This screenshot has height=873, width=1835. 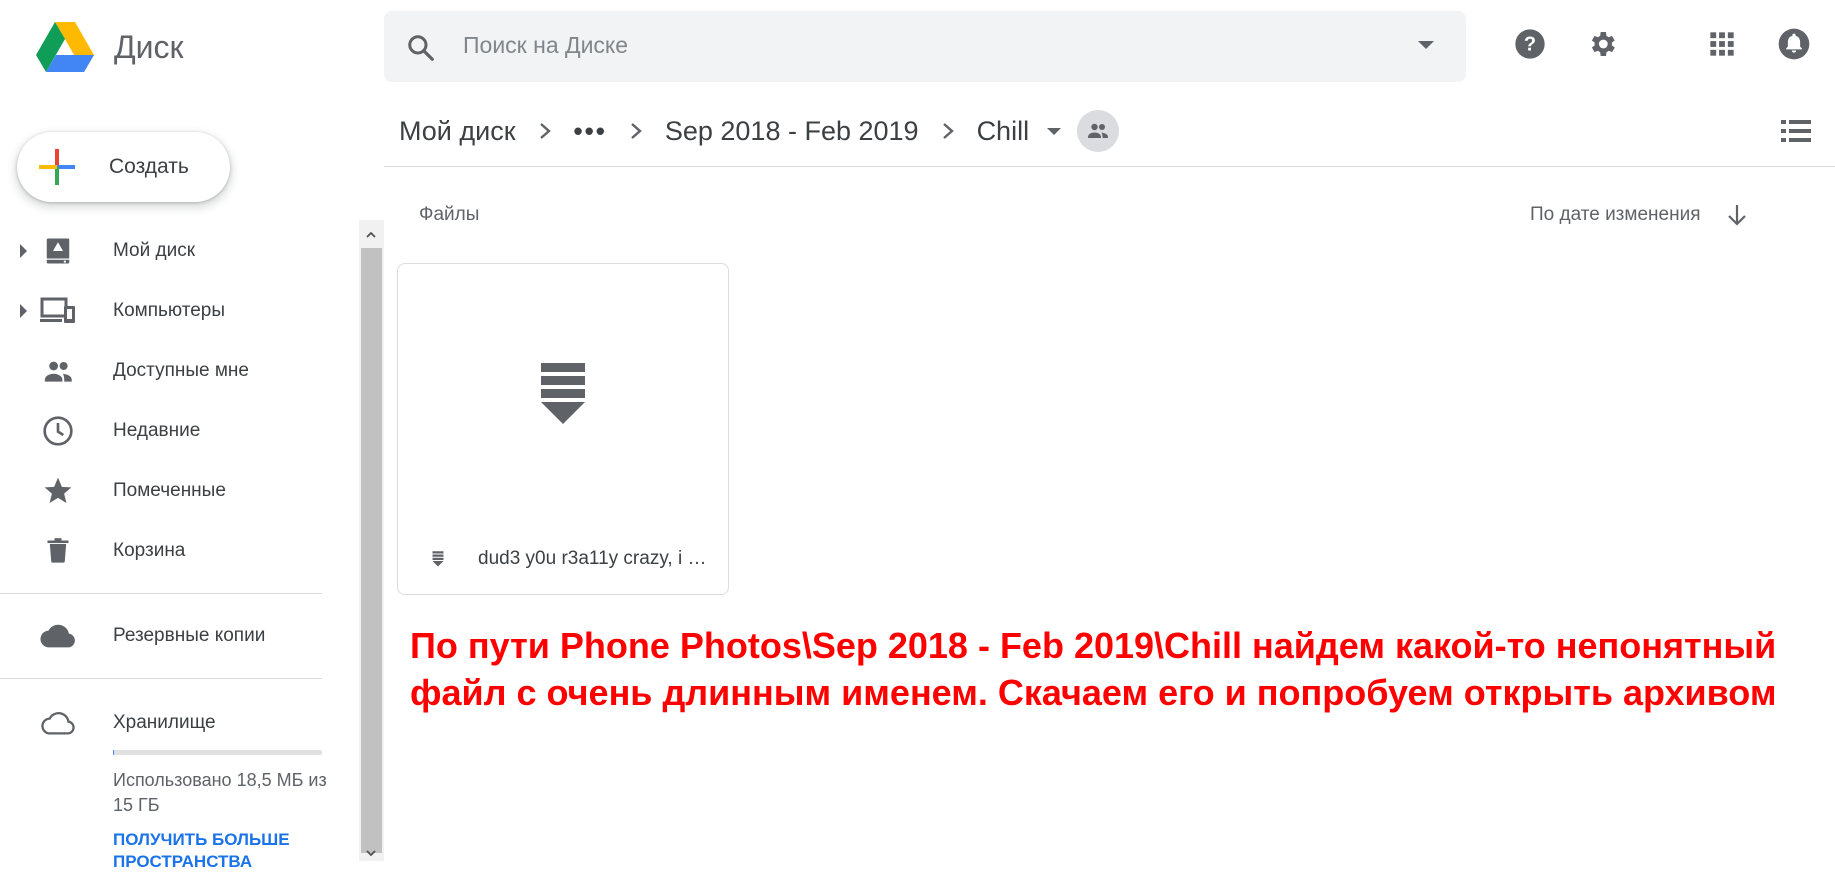 I want to click on sidebar-item-backups: Резервные копии, so click(x=161, y=636).